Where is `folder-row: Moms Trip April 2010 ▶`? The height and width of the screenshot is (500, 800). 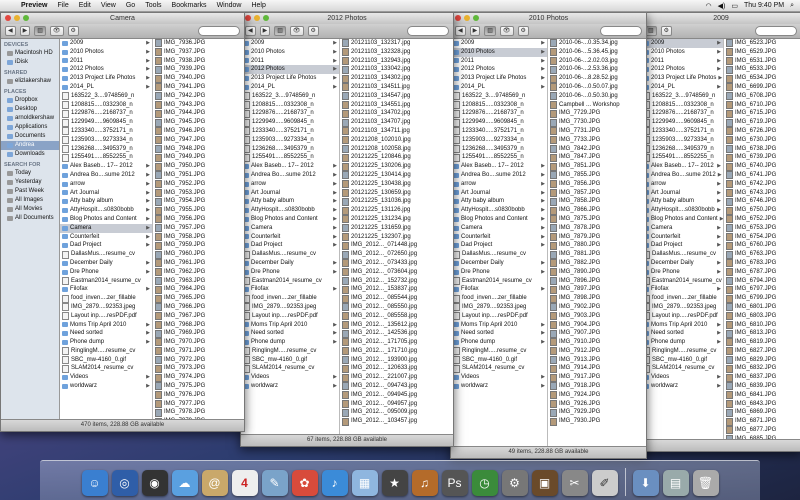 folder-row: Moms Trip April 2010 ▶ is located at coordinates (290, 325).